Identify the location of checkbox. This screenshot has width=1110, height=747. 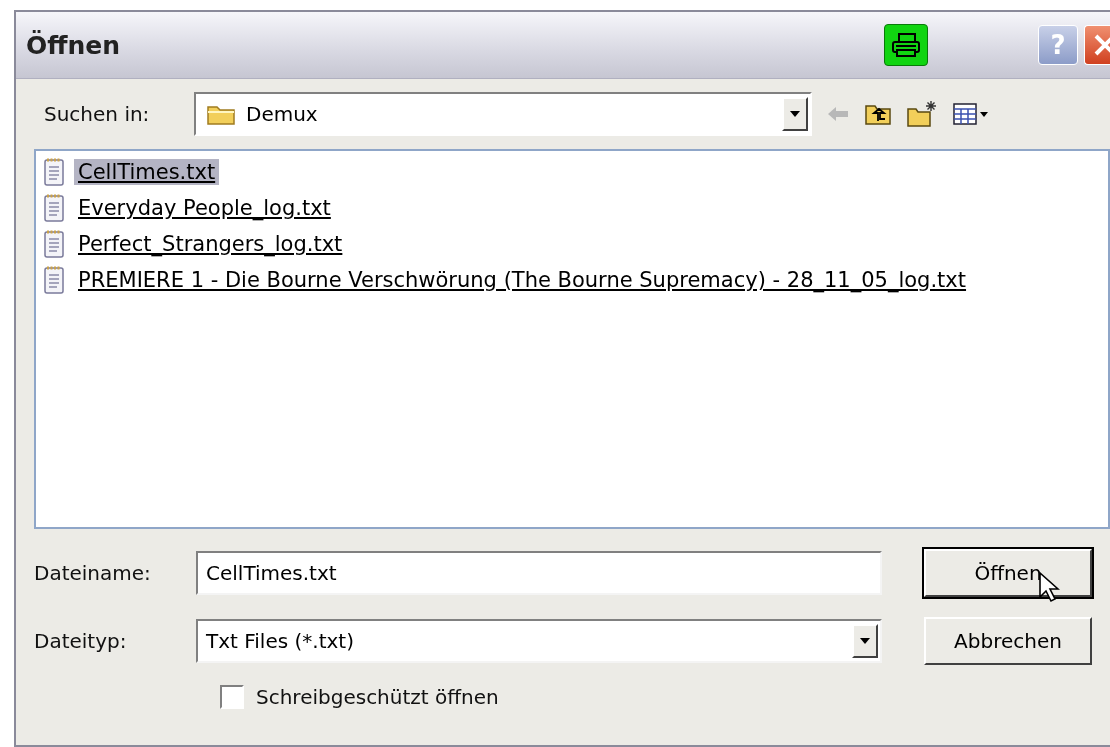
(232, 697).